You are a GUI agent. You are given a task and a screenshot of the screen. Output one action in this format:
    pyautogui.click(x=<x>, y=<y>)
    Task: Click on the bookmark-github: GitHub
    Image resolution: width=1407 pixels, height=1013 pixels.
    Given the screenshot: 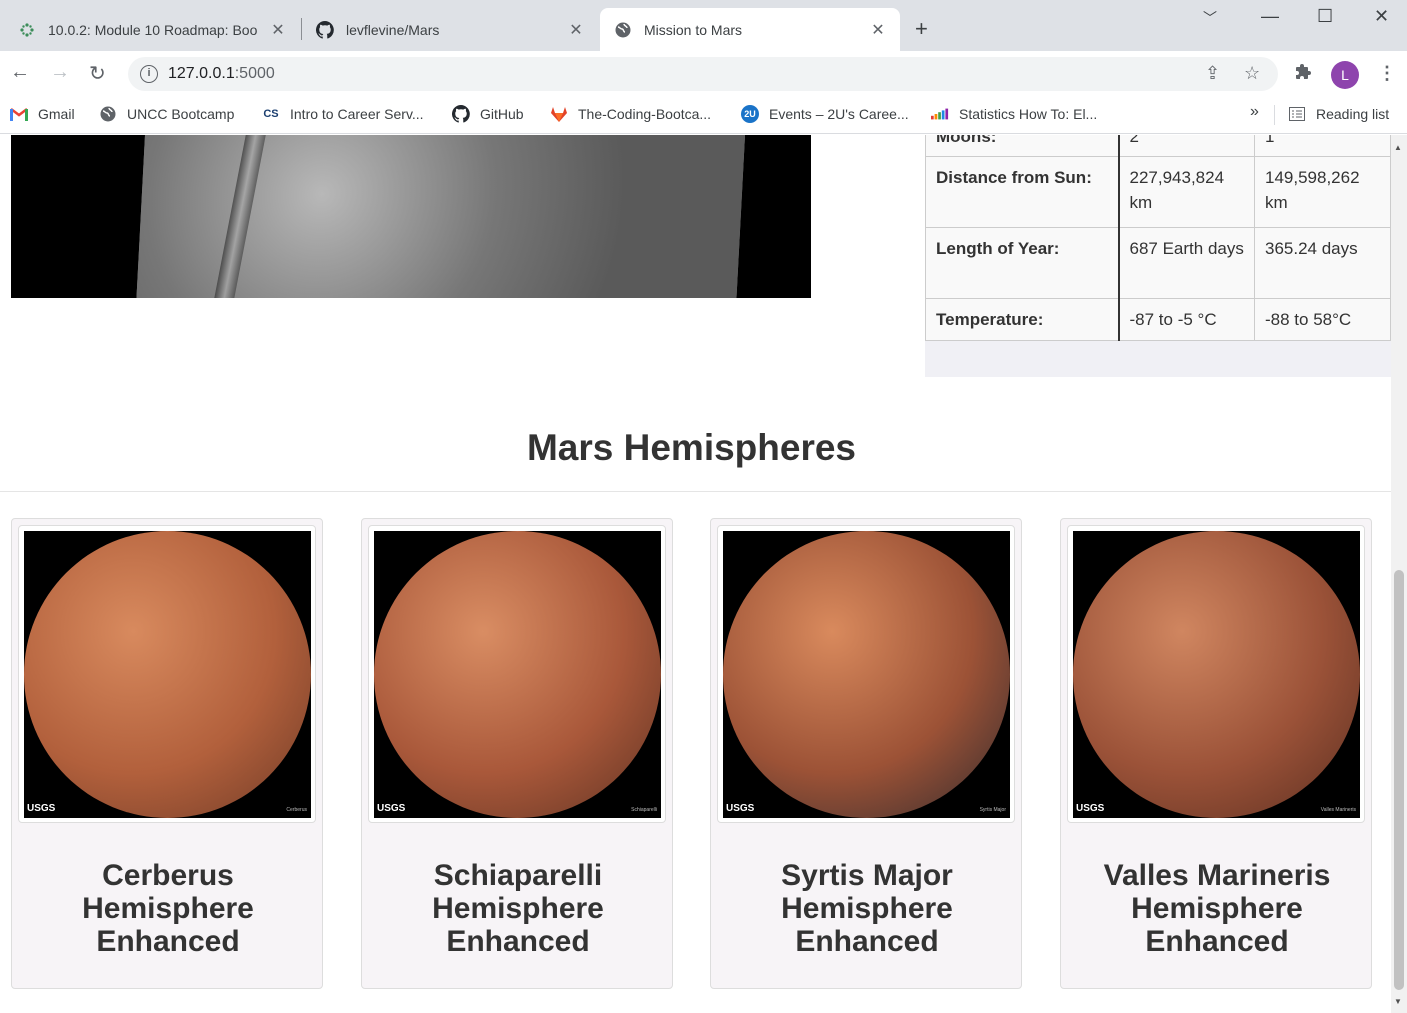 What is the action you would take?
    pyautogui.click(x=488, y=114)
    